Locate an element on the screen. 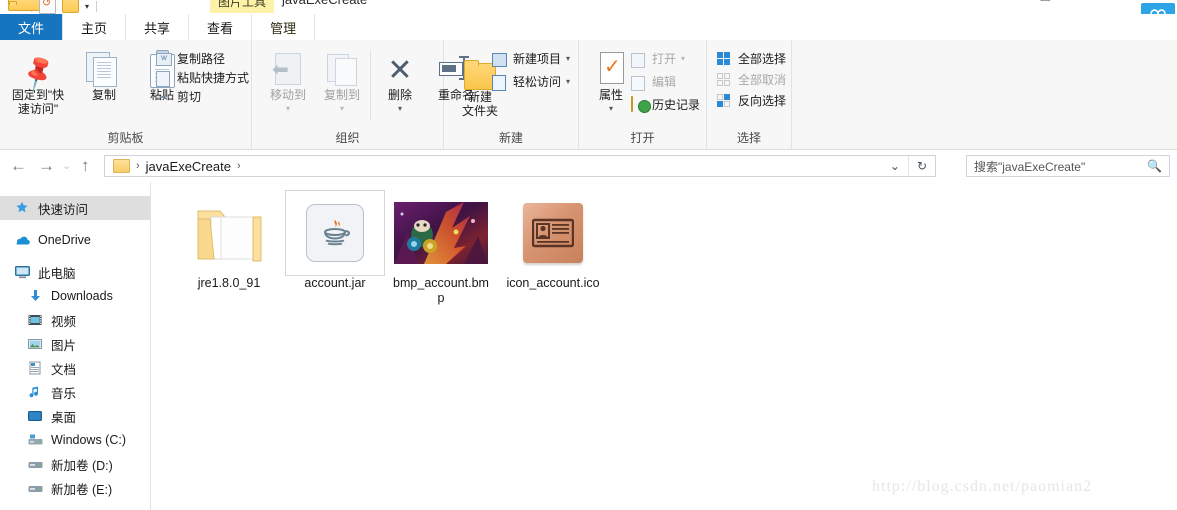  sidebar-label-downloads: Downloads is located at coordinates (82, 296).